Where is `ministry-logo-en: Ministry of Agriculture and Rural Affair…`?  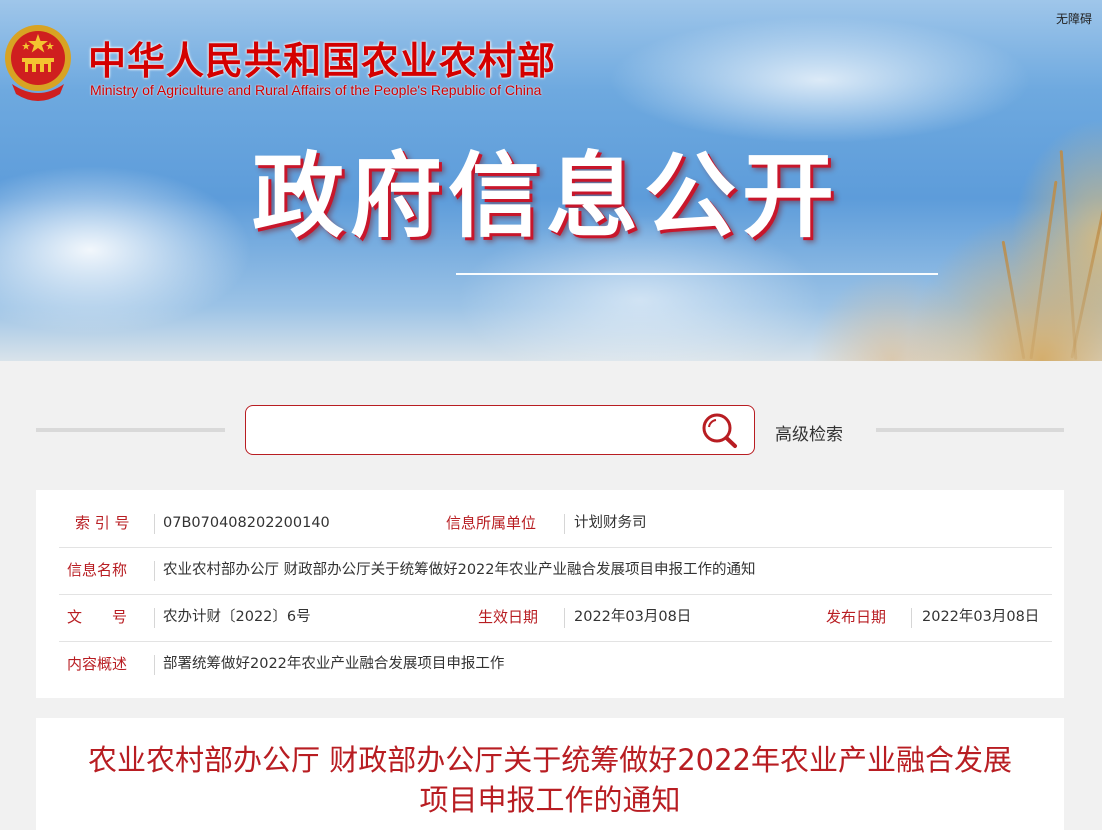 ministry-logo-en: Ministry of Agriculture and Rural Affair… is located at coordinates (315, 90).